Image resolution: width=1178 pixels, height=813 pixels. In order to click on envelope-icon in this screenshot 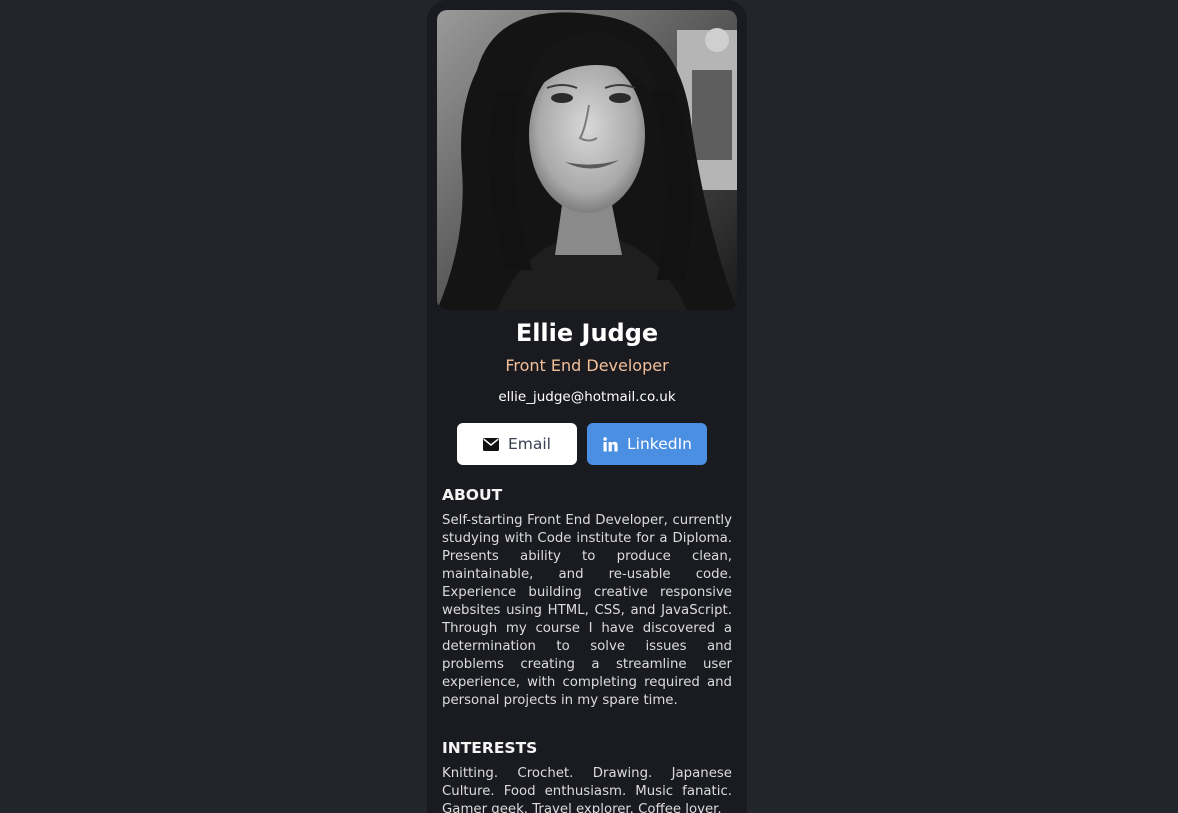, I will do `click(491, 444)`.